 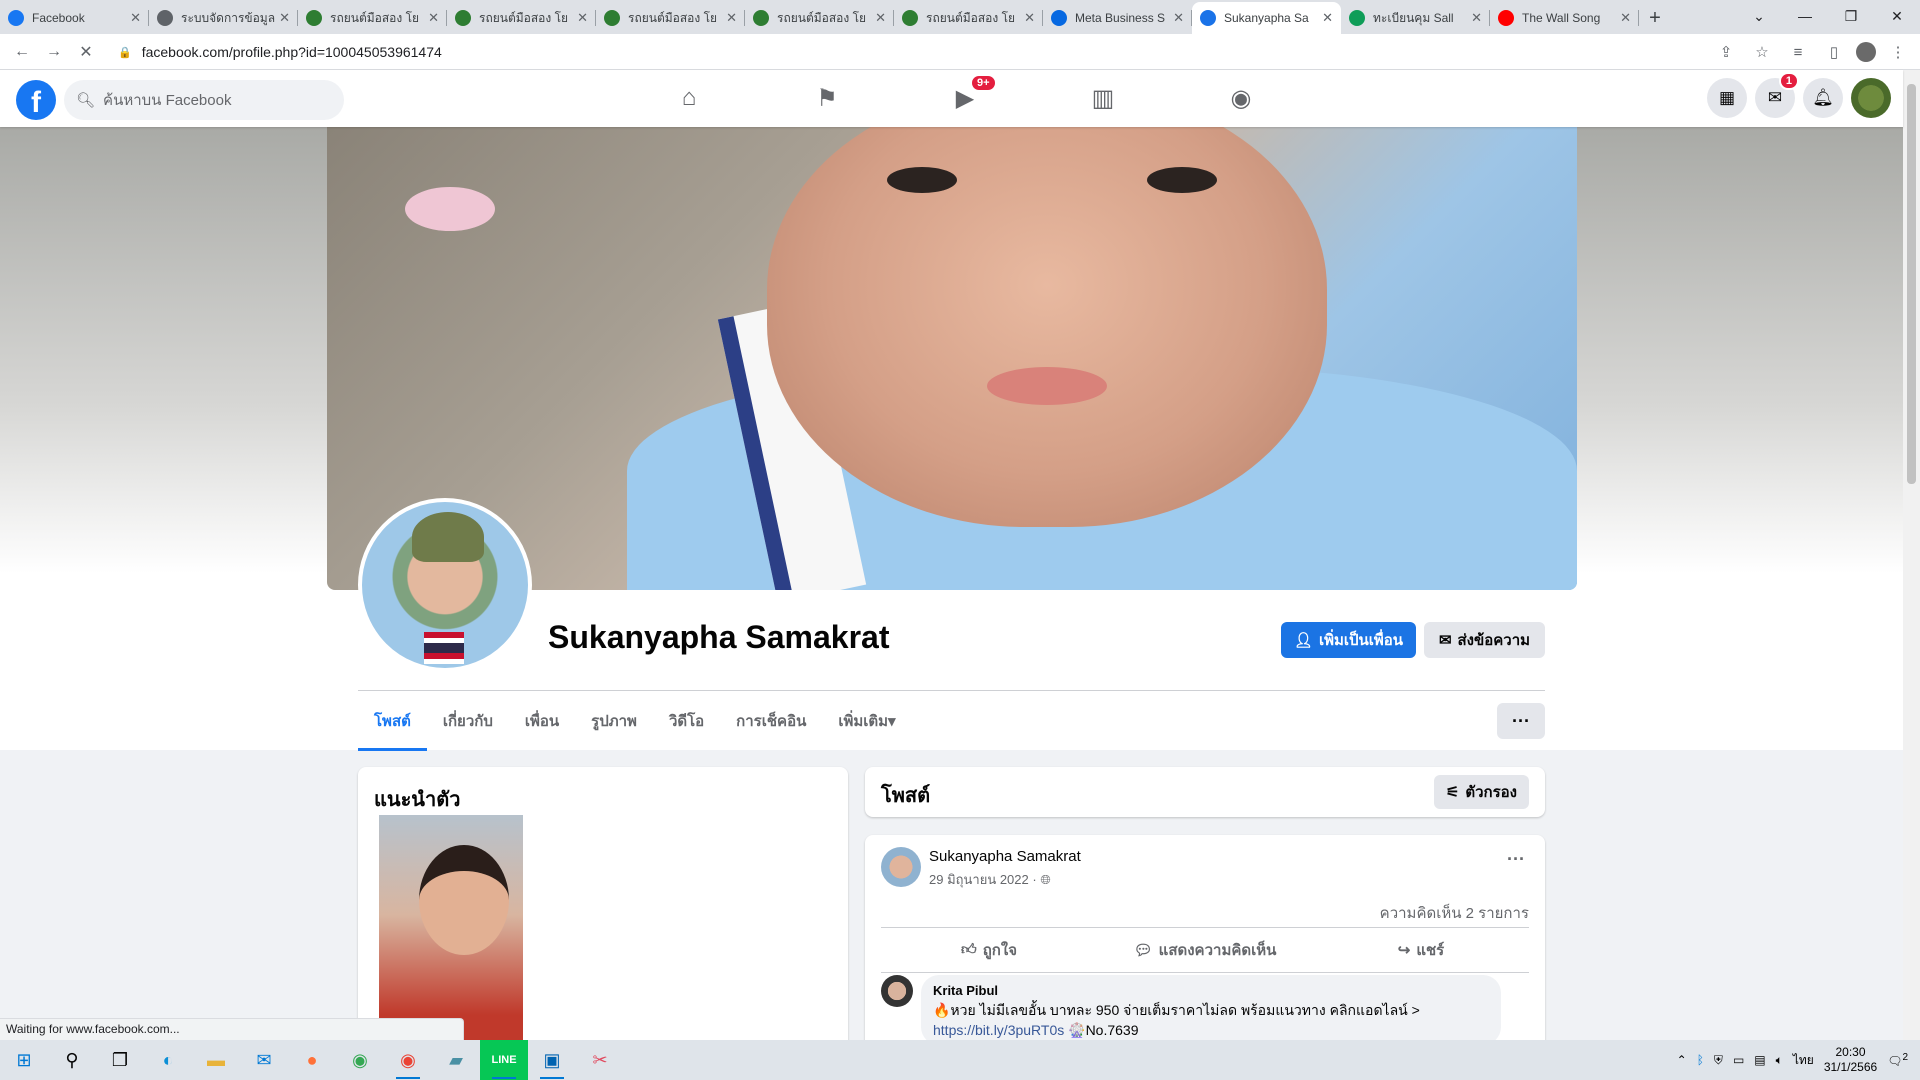 What do you see at coordinates (1759, 16) in the screenshot?
I see `tab-search-icon: ⌄` at bounding box center [1759, 16].